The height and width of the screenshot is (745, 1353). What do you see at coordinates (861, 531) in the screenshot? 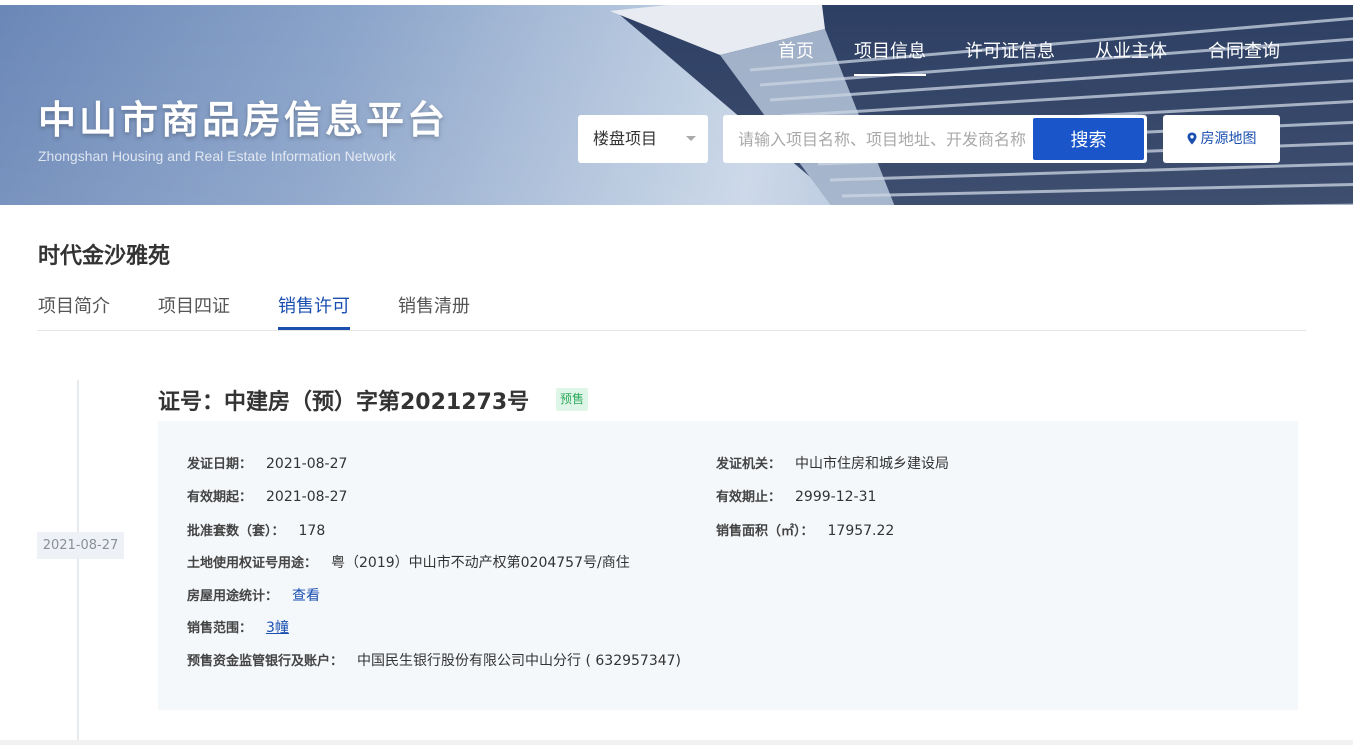
I see `area-value: 17957.22` at bounding box center [861, 531].